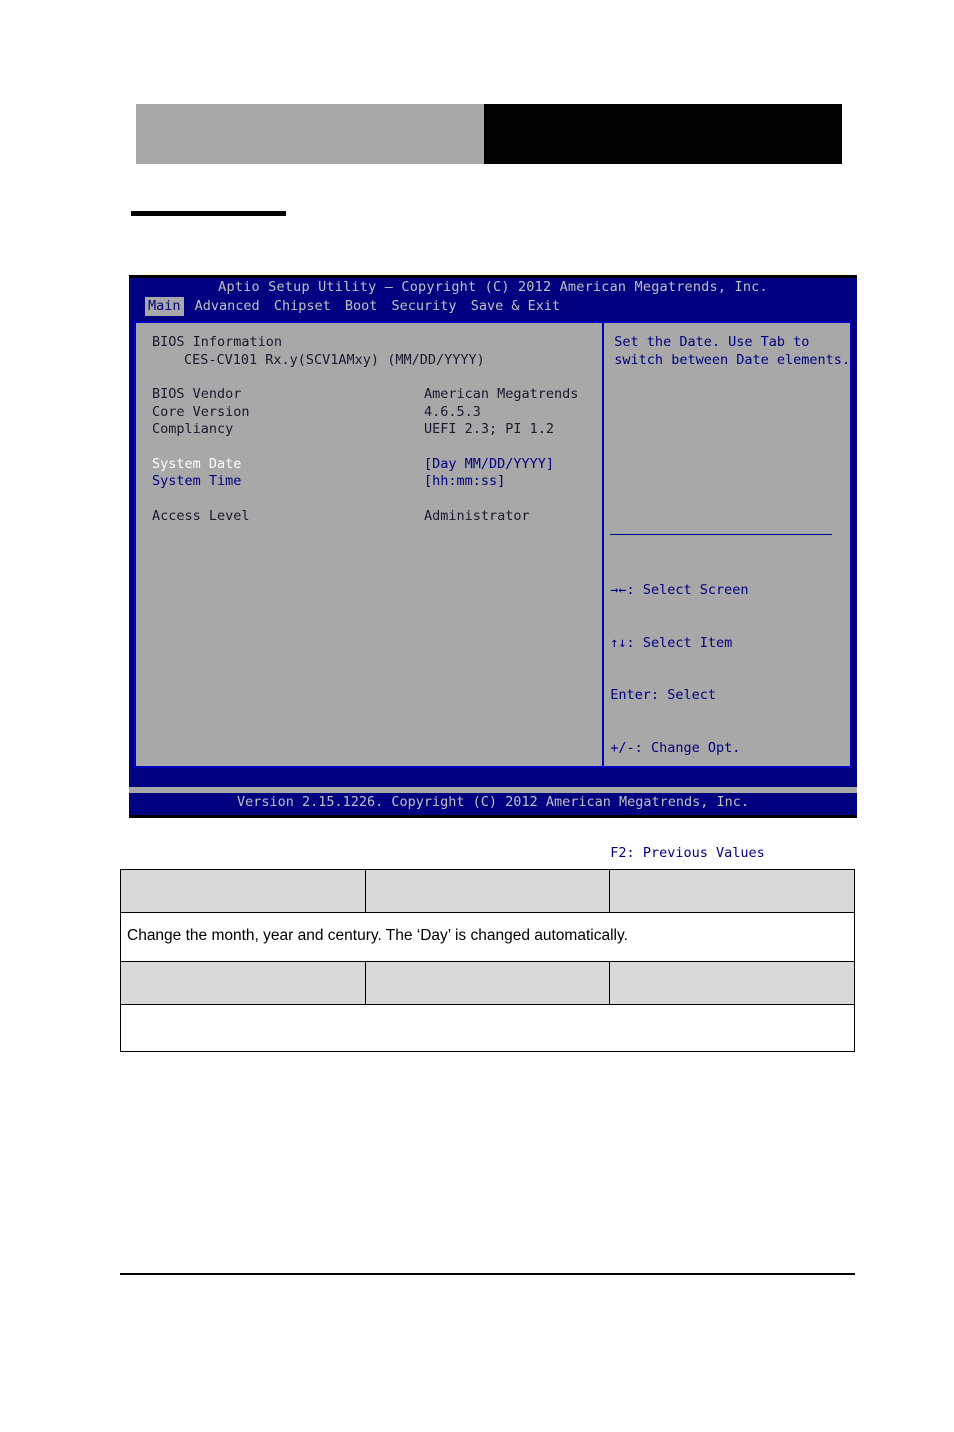  What do you see at coordinates (626, 747) in the screenshot?
I see `key-change-opt-key: +/-:` at bounding box center [626, 747].